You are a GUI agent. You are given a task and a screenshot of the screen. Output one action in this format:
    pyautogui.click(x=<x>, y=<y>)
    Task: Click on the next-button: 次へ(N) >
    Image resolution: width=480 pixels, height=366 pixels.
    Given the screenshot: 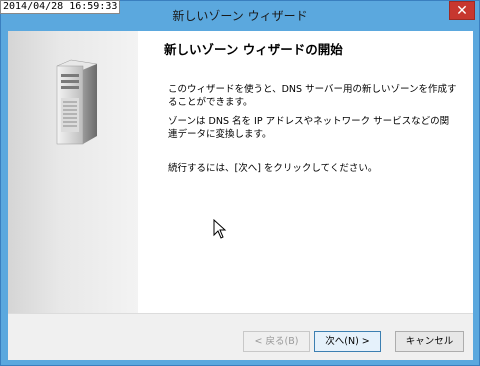 What is the action you would take?
    pyautogui.click(x=347, y=341)
    